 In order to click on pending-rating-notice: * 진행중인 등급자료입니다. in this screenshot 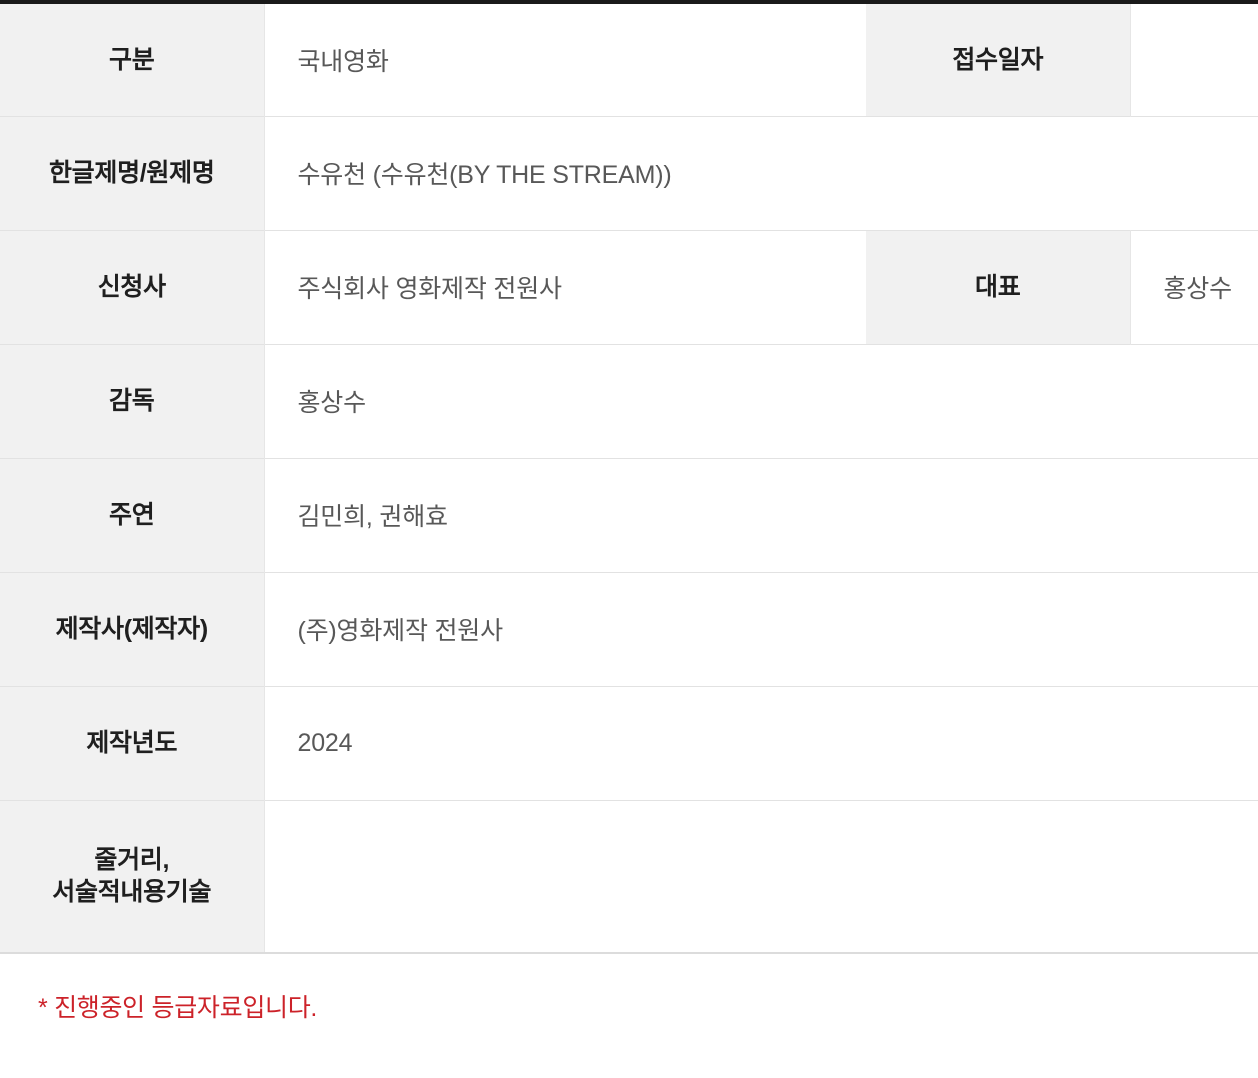, I will do `click(178, 1008)`.